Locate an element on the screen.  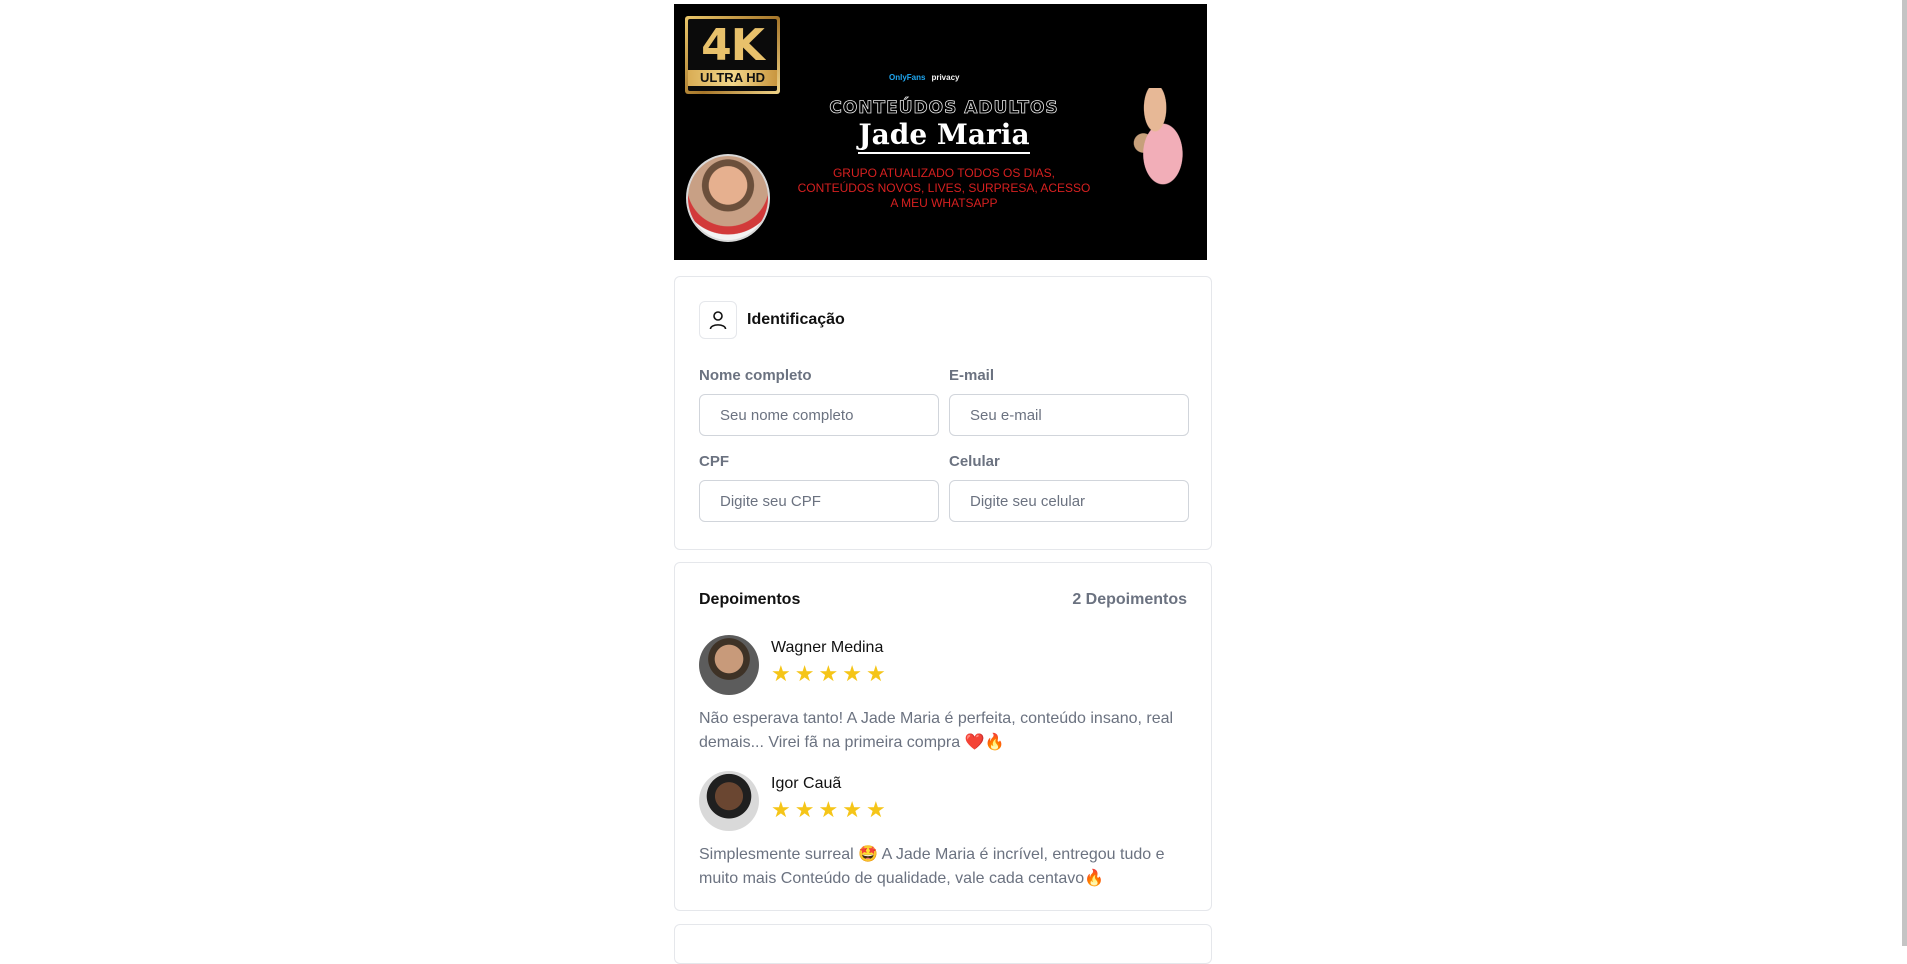
onlyfans-logo: OnlyFans is located at coordinates (907, 77).